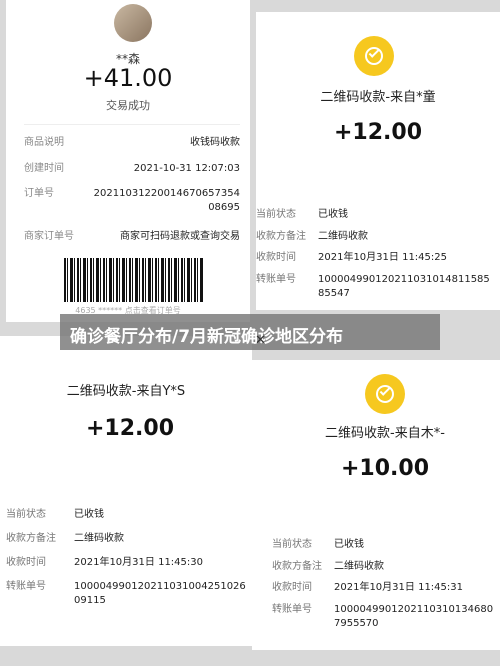 The image size is (500, 666). I want to click on row-value: 100004990120211031004251026​09115, so click(162, 594).